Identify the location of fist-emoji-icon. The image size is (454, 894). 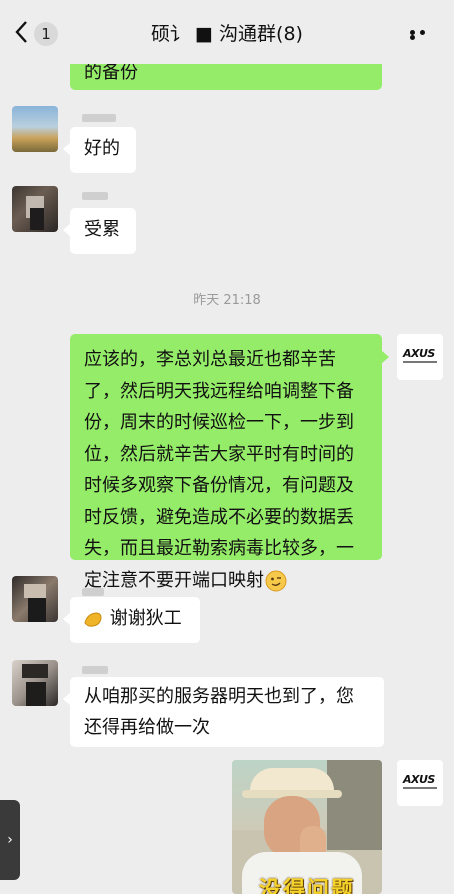
(93, 619).